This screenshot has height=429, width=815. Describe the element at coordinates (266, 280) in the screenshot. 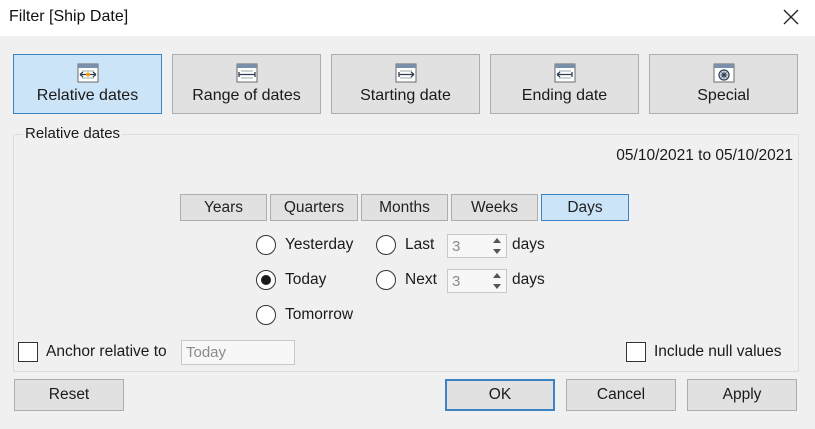

I see `today-radio` at that location.